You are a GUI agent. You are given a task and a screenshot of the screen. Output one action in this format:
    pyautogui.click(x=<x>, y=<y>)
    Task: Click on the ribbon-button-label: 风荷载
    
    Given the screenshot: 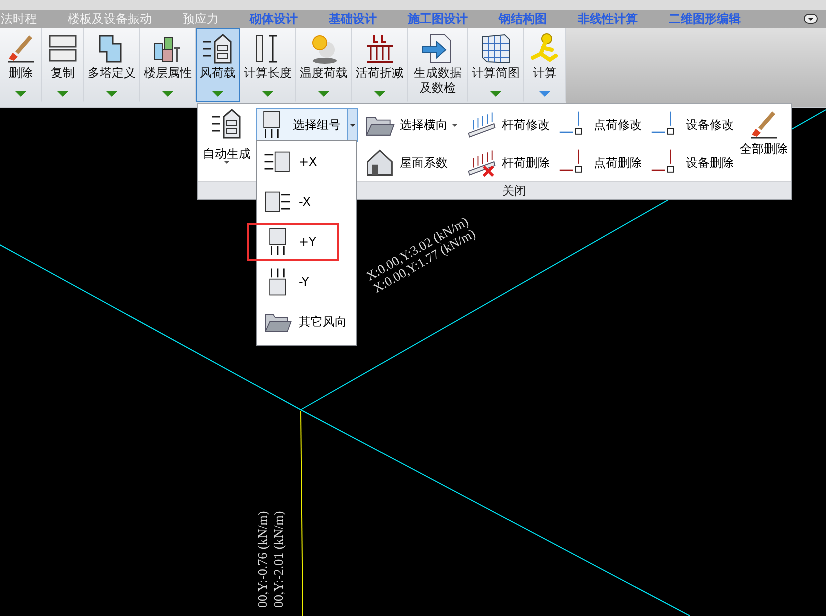 What is the action you would take?
    pyautogui.click(x=218, y=73)
    